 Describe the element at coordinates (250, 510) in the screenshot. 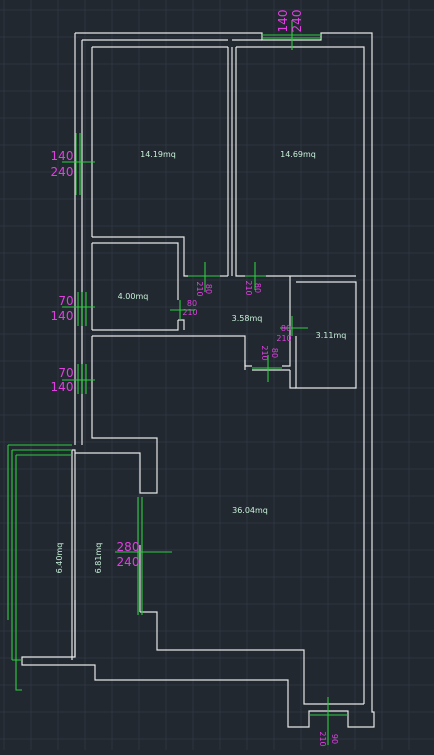

I see `area-label-living: 36.04mq` at that location.